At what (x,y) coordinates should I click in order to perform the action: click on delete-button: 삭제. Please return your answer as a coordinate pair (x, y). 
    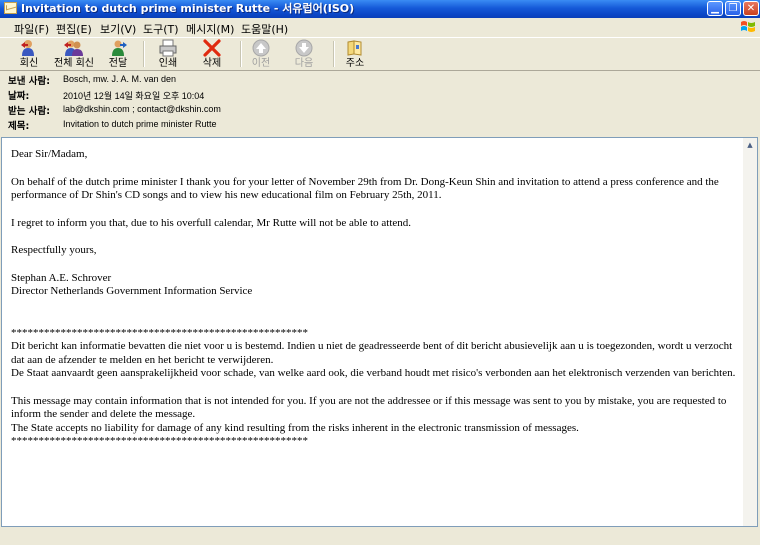
    Looking at the image, I should click on (212, 54).